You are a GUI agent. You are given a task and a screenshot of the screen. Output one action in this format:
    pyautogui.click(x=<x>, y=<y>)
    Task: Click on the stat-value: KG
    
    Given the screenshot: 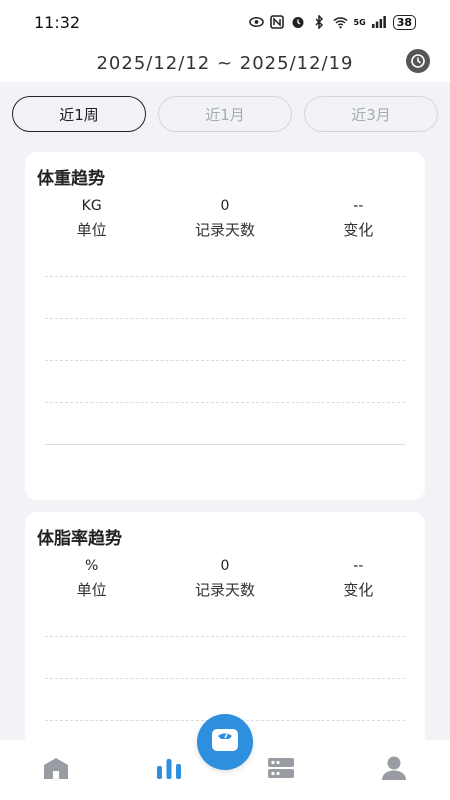 What is the action you would take?
    pyautogui.click(x=91, y=206)
    